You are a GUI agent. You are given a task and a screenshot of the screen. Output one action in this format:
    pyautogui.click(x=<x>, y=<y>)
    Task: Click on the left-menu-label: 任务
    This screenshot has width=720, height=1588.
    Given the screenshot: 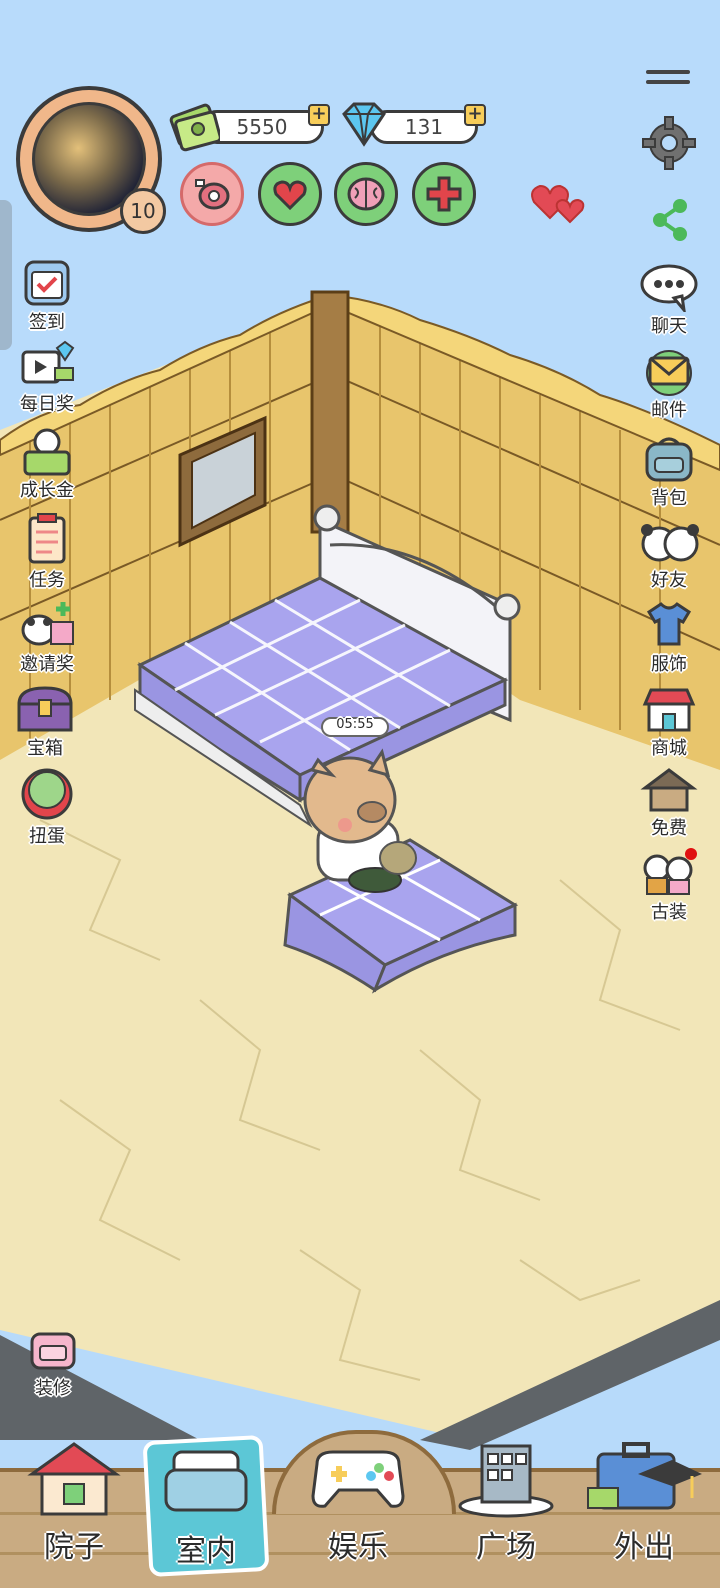 What is the action you would take?
    pyautogui.click(x=47, y=580)
    